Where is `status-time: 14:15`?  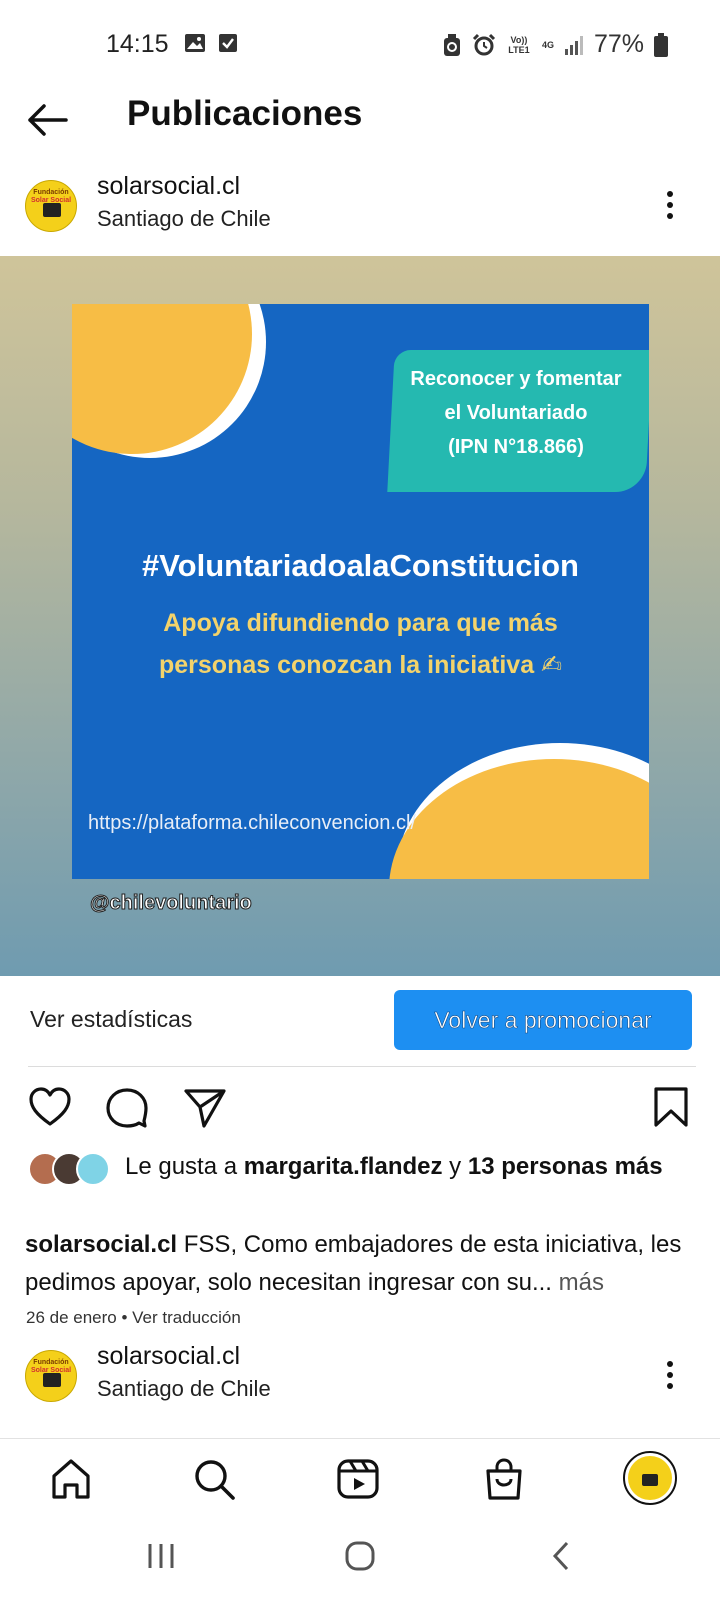 status-time: 14:15 is located at coordinates (137, 44).